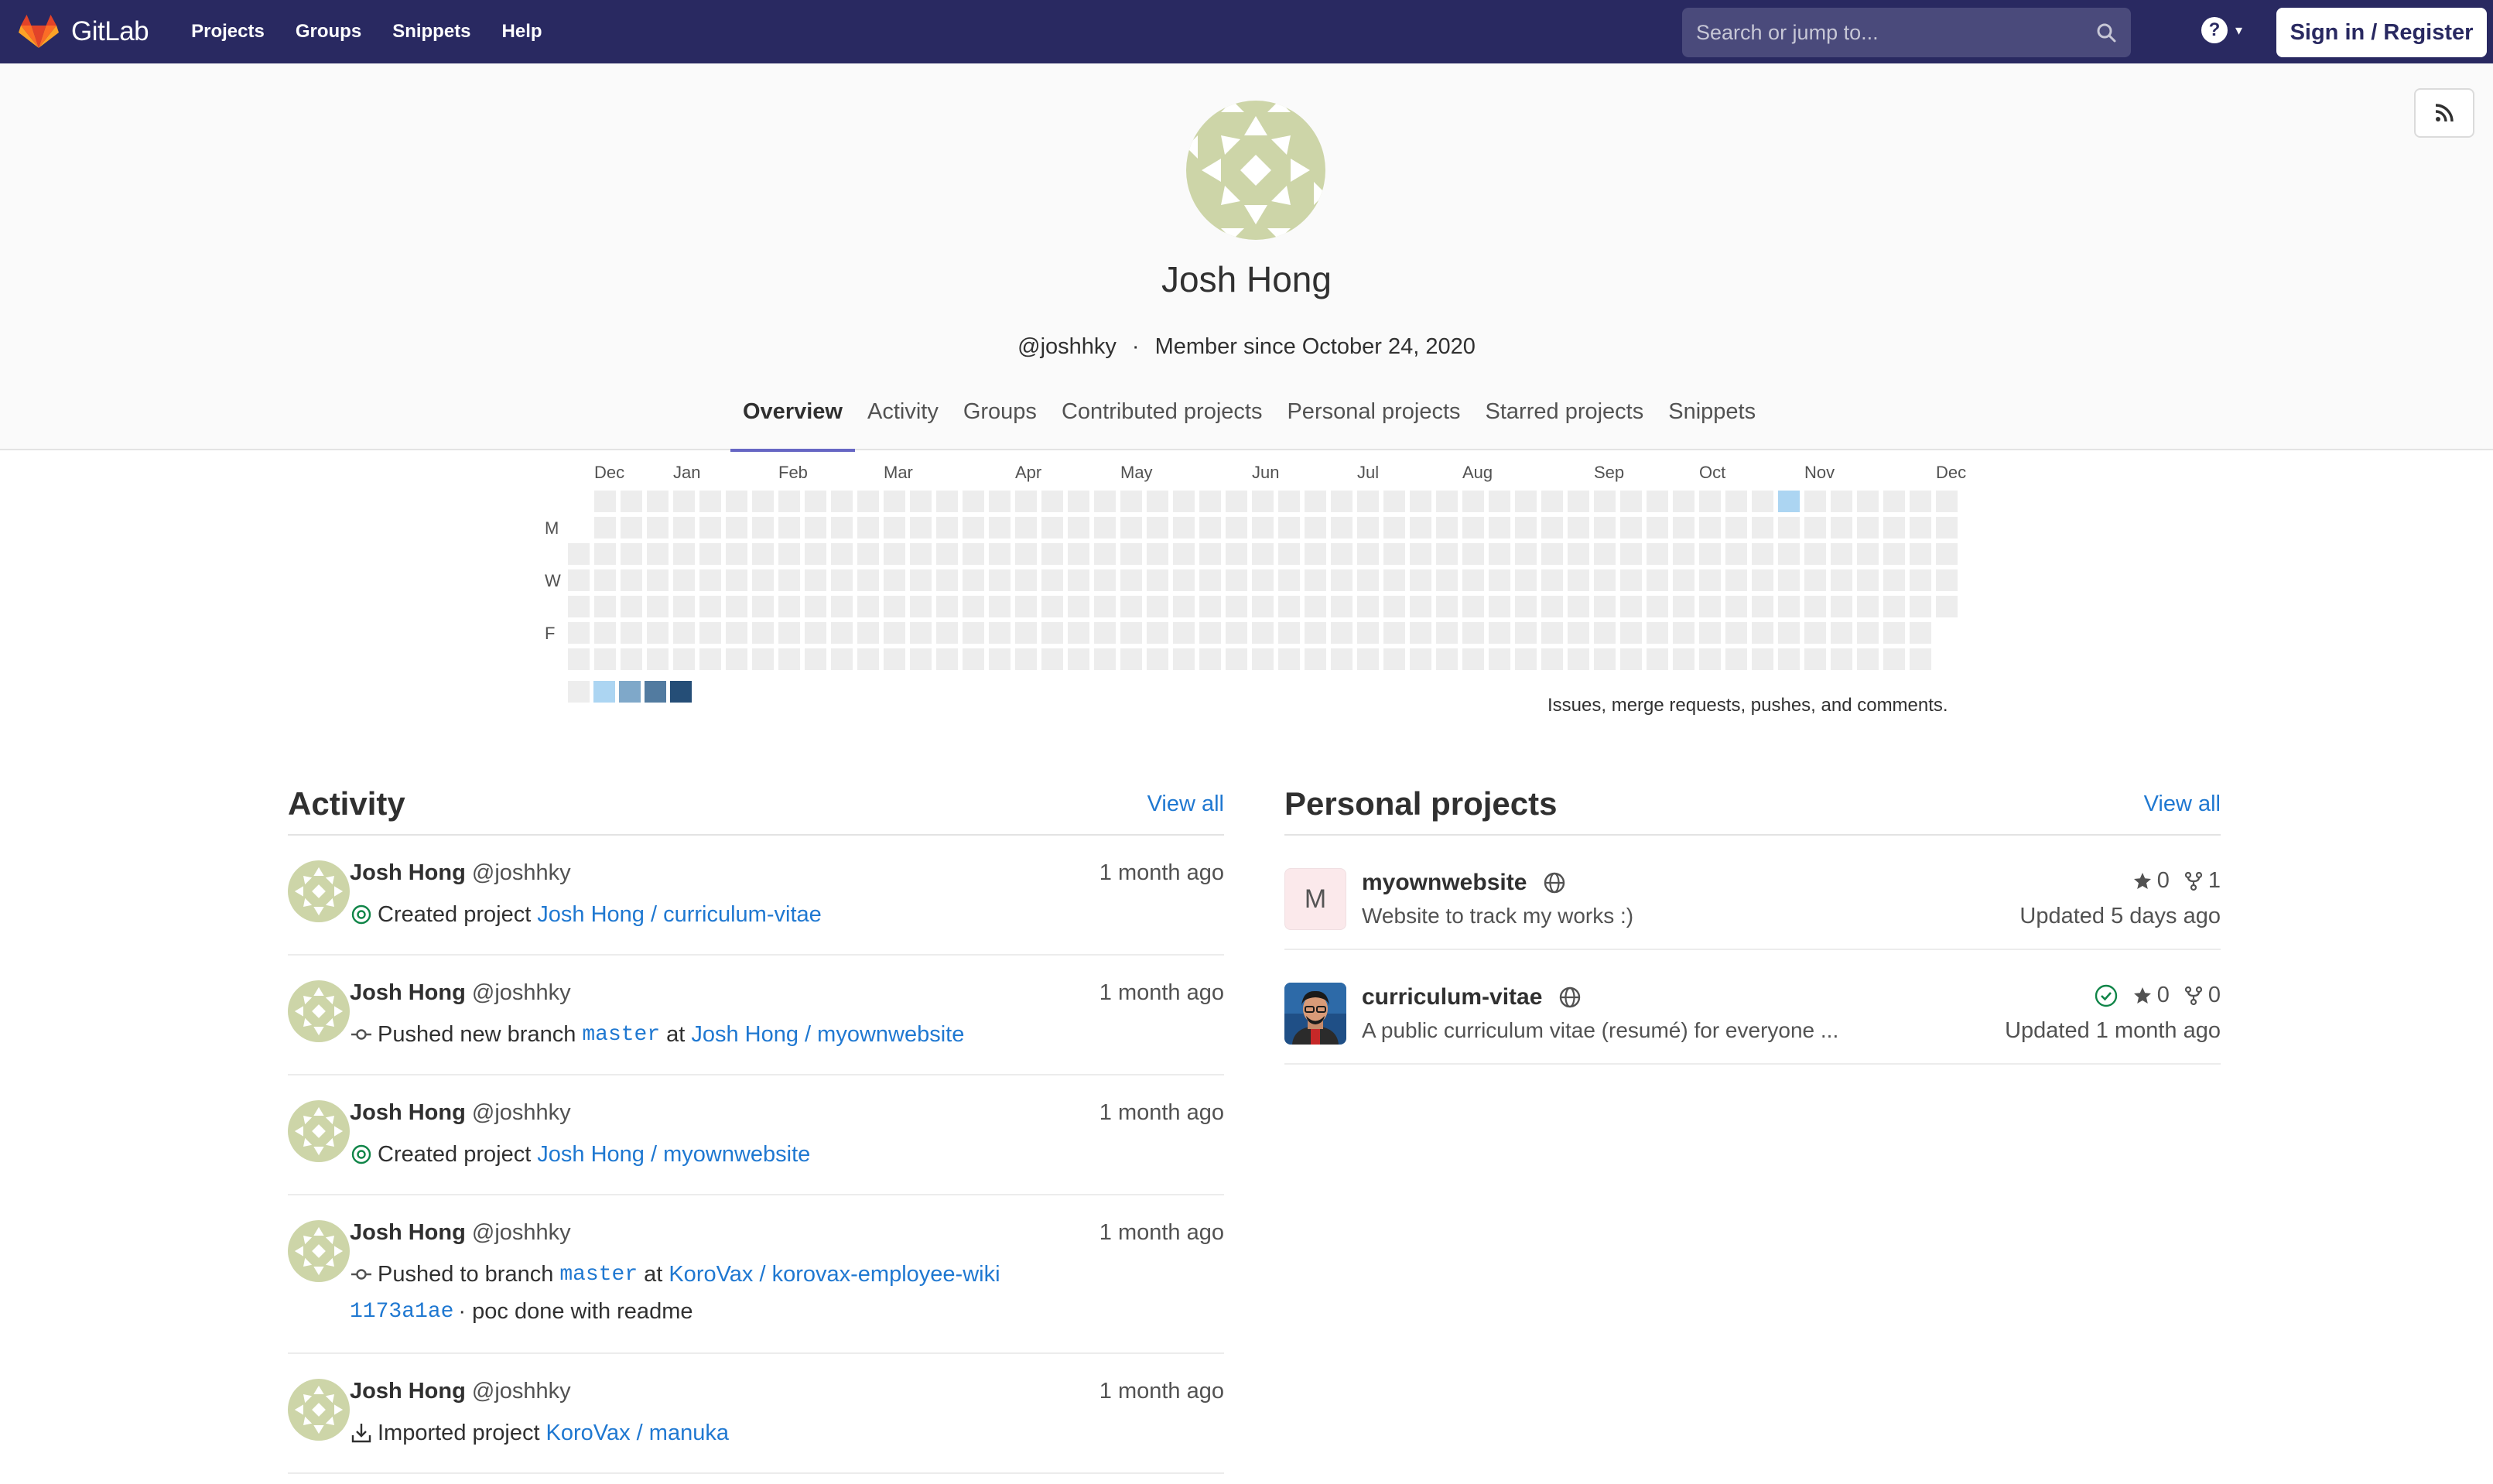  I want to click on tab-groups: Groups, so click(1000, 419).